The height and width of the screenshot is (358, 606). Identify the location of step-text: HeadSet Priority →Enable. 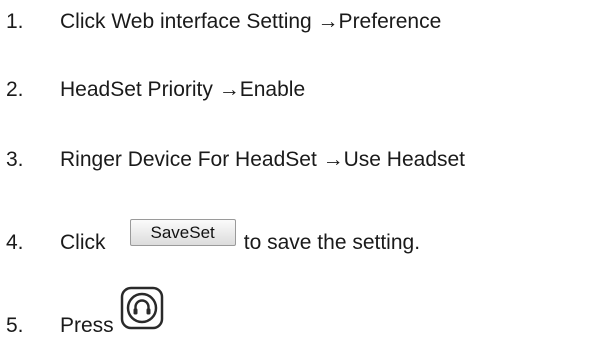
(183, 89).